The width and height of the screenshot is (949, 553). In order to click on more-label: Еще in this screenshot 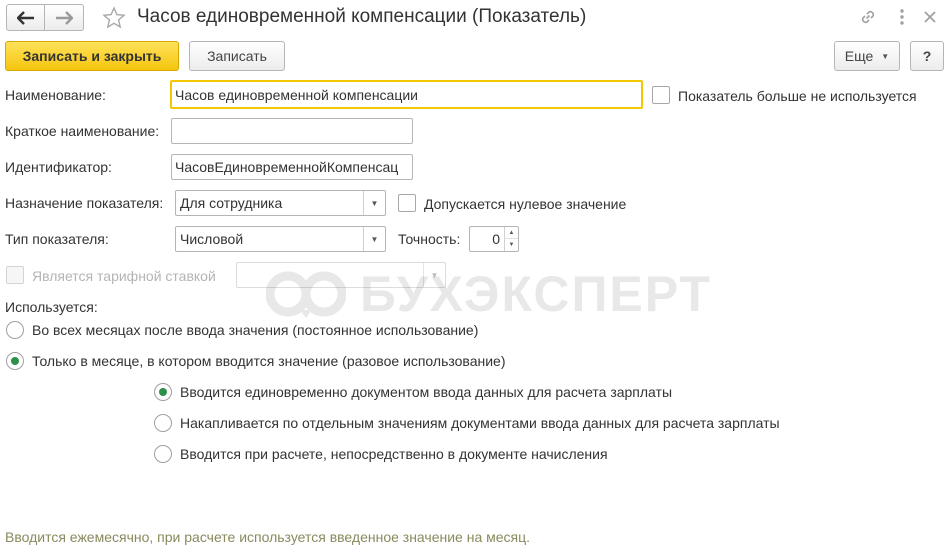, I will do `click(859, 56)`.